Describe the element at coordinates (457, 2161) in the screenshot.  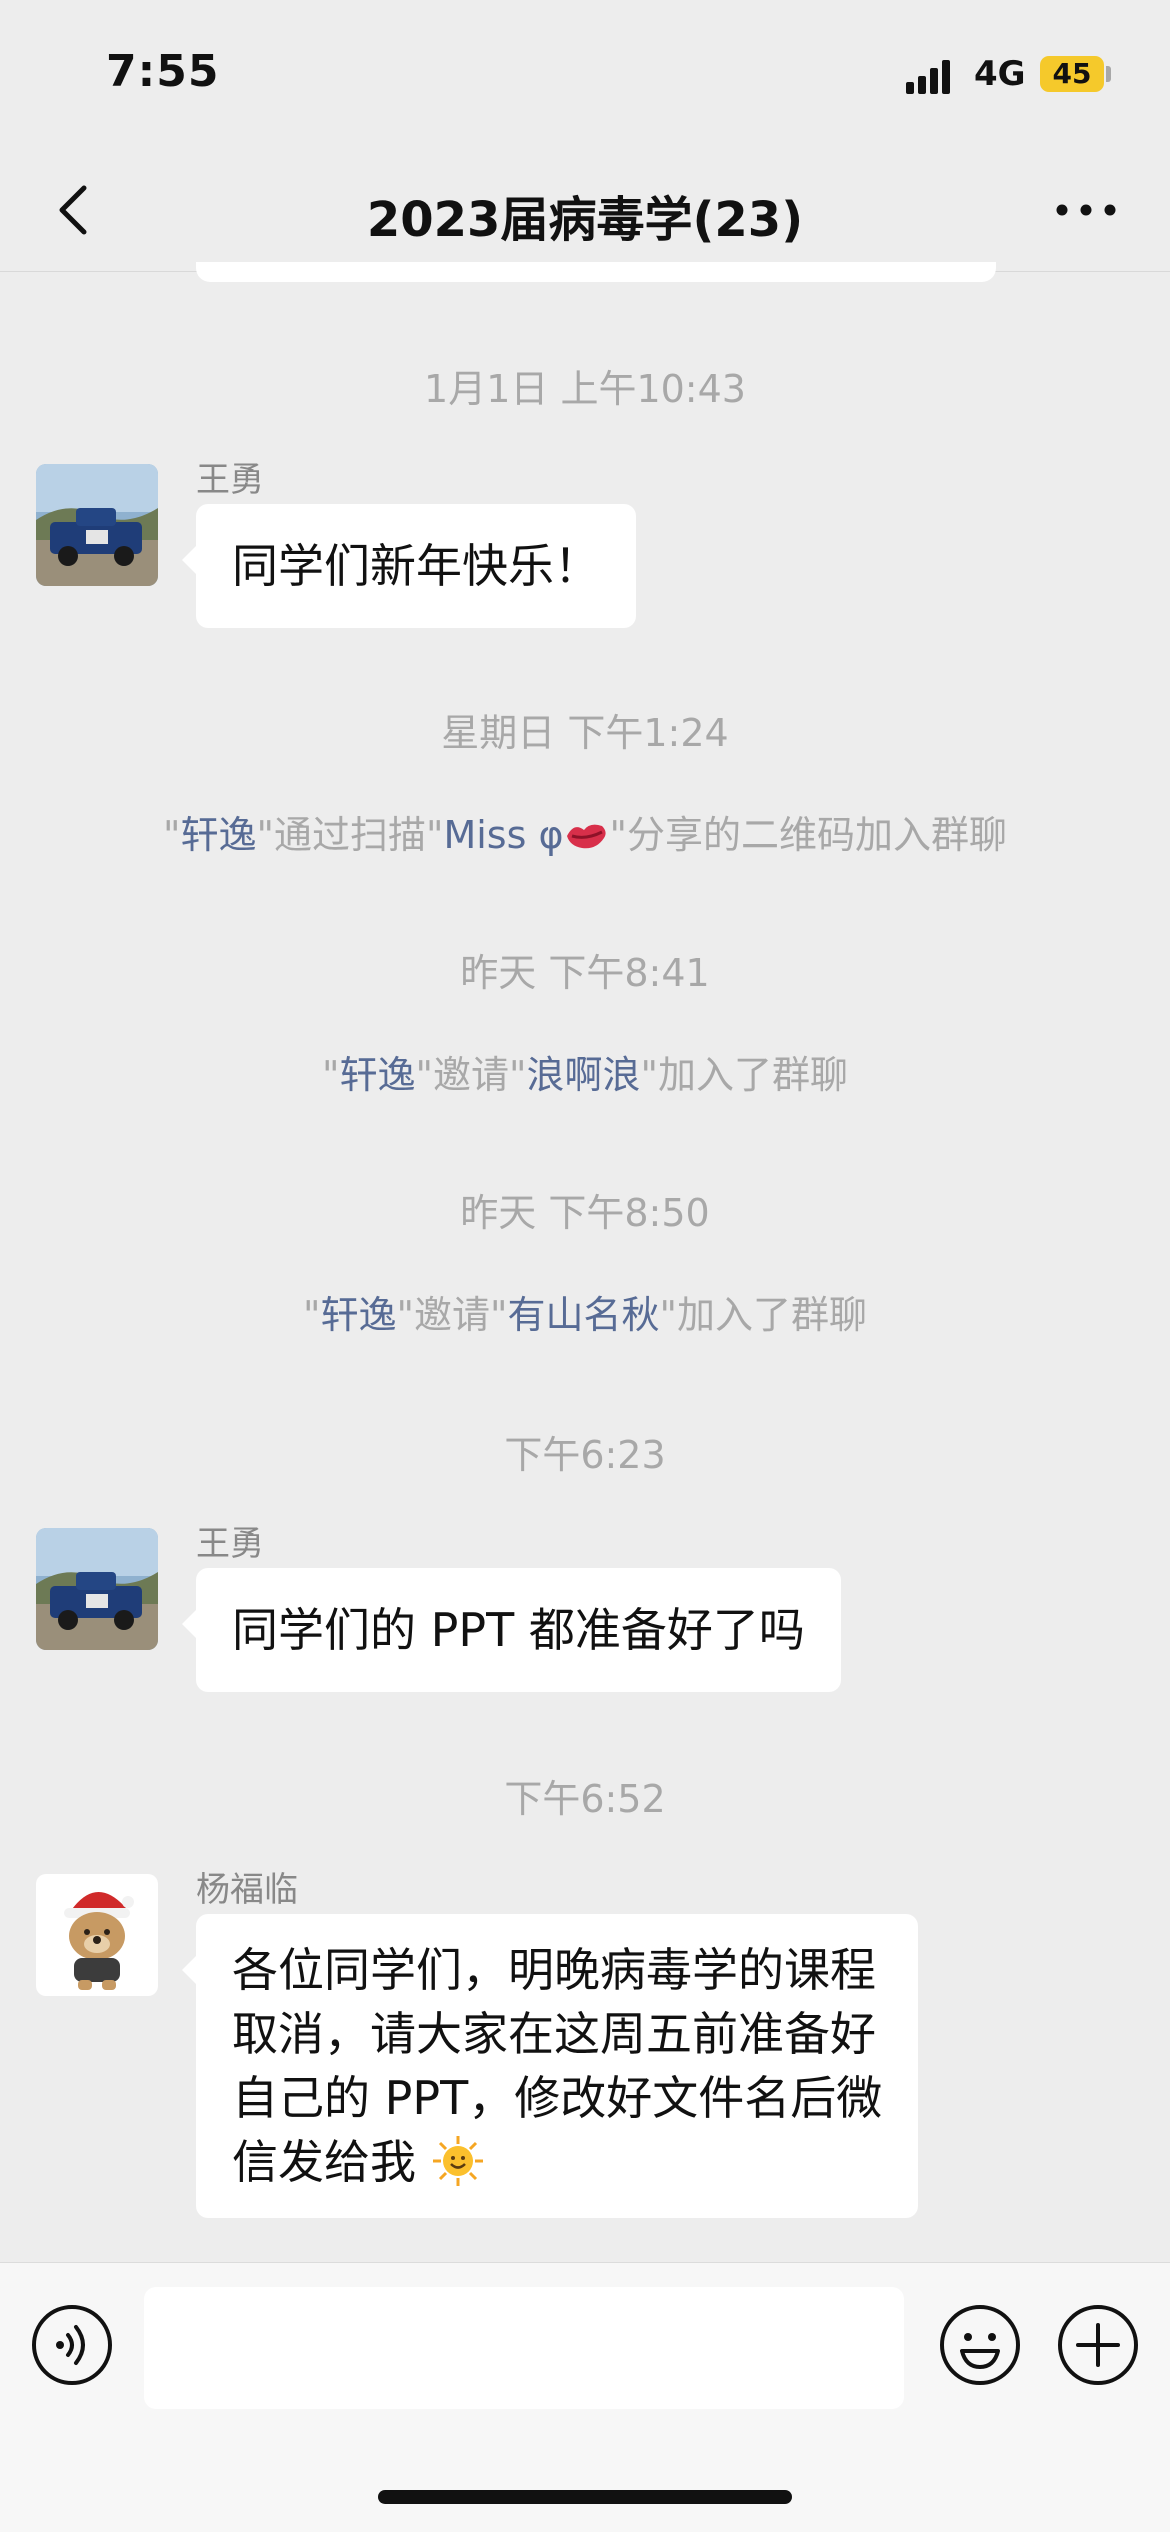
I see `sun-face-icon` at that location.